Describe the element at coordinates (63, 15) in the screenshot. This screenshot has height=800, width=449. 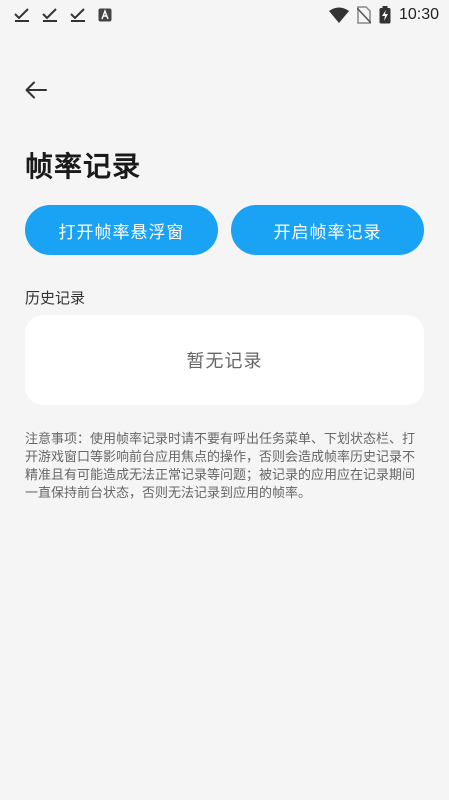
I see `notification-icons` at that location.